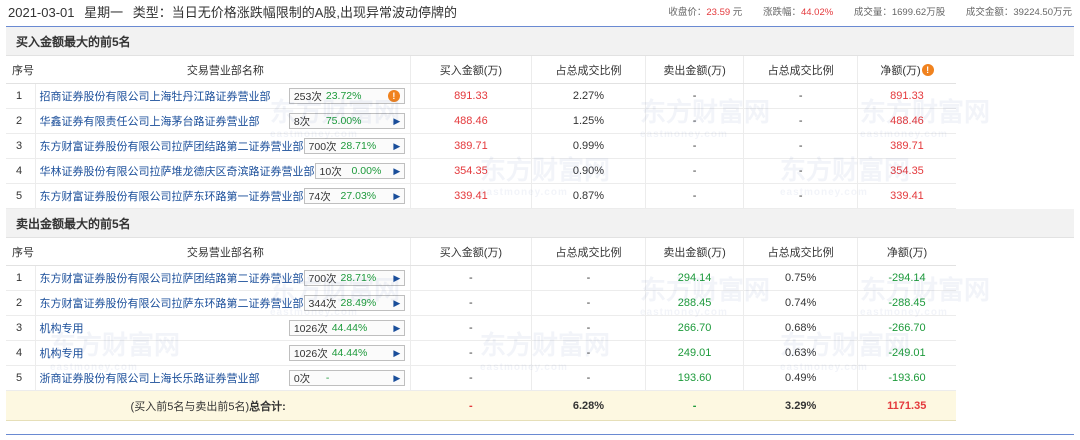 The width and height of the screenshot is (1080, 440). I want to click on broker-stats-badge: 253次 23.72%!, so click(346, 96).